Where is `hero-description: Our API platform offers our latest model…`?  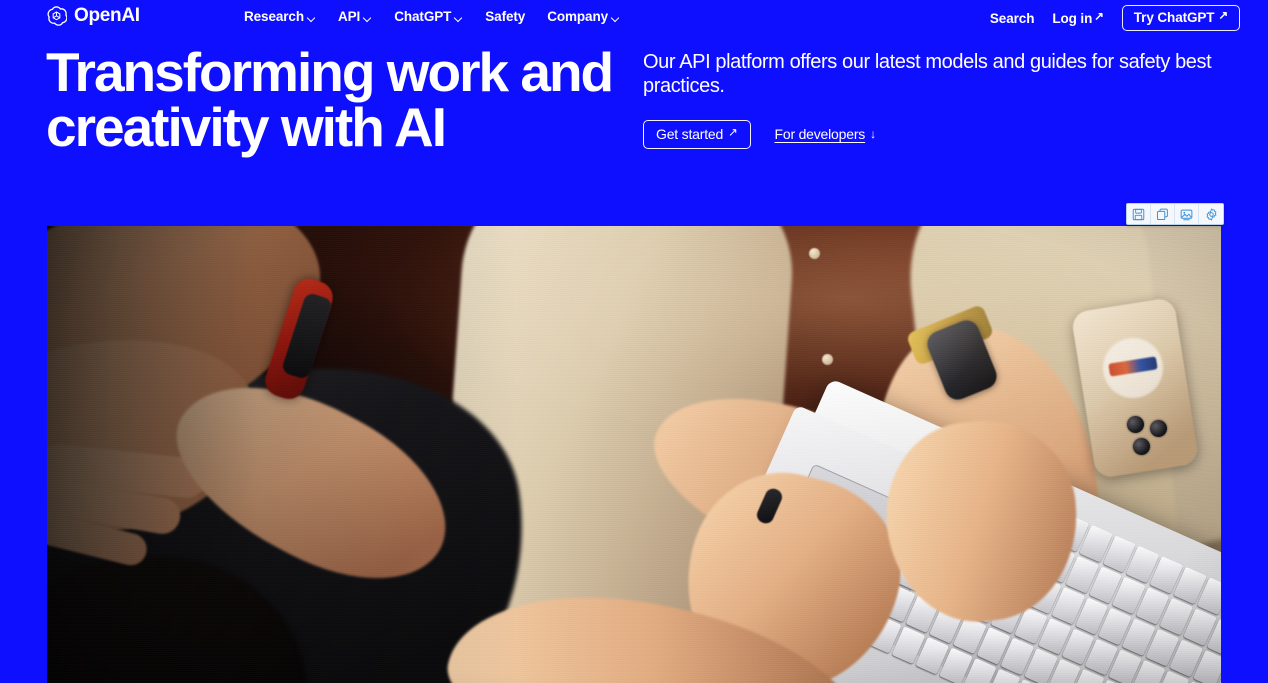
hero-description: Our API platform offers our latest model… is located at coordinates (927, 74).